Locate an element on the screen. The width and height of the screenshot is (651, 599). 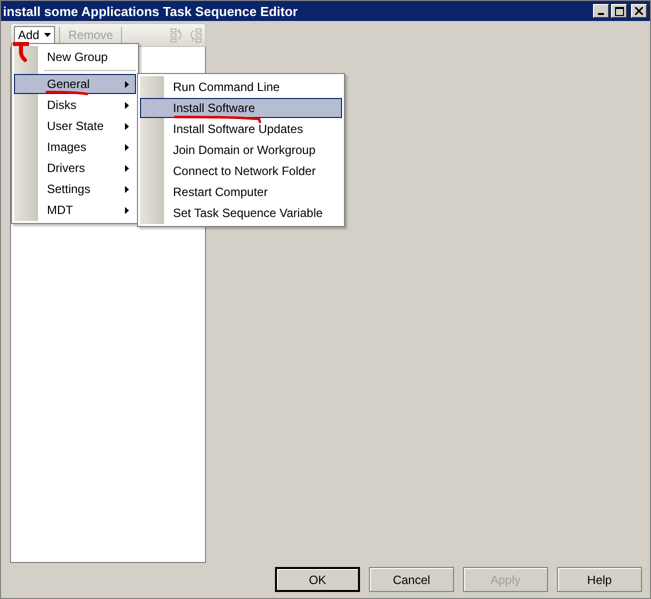
caret-icon is located at coordinates (48, 35).